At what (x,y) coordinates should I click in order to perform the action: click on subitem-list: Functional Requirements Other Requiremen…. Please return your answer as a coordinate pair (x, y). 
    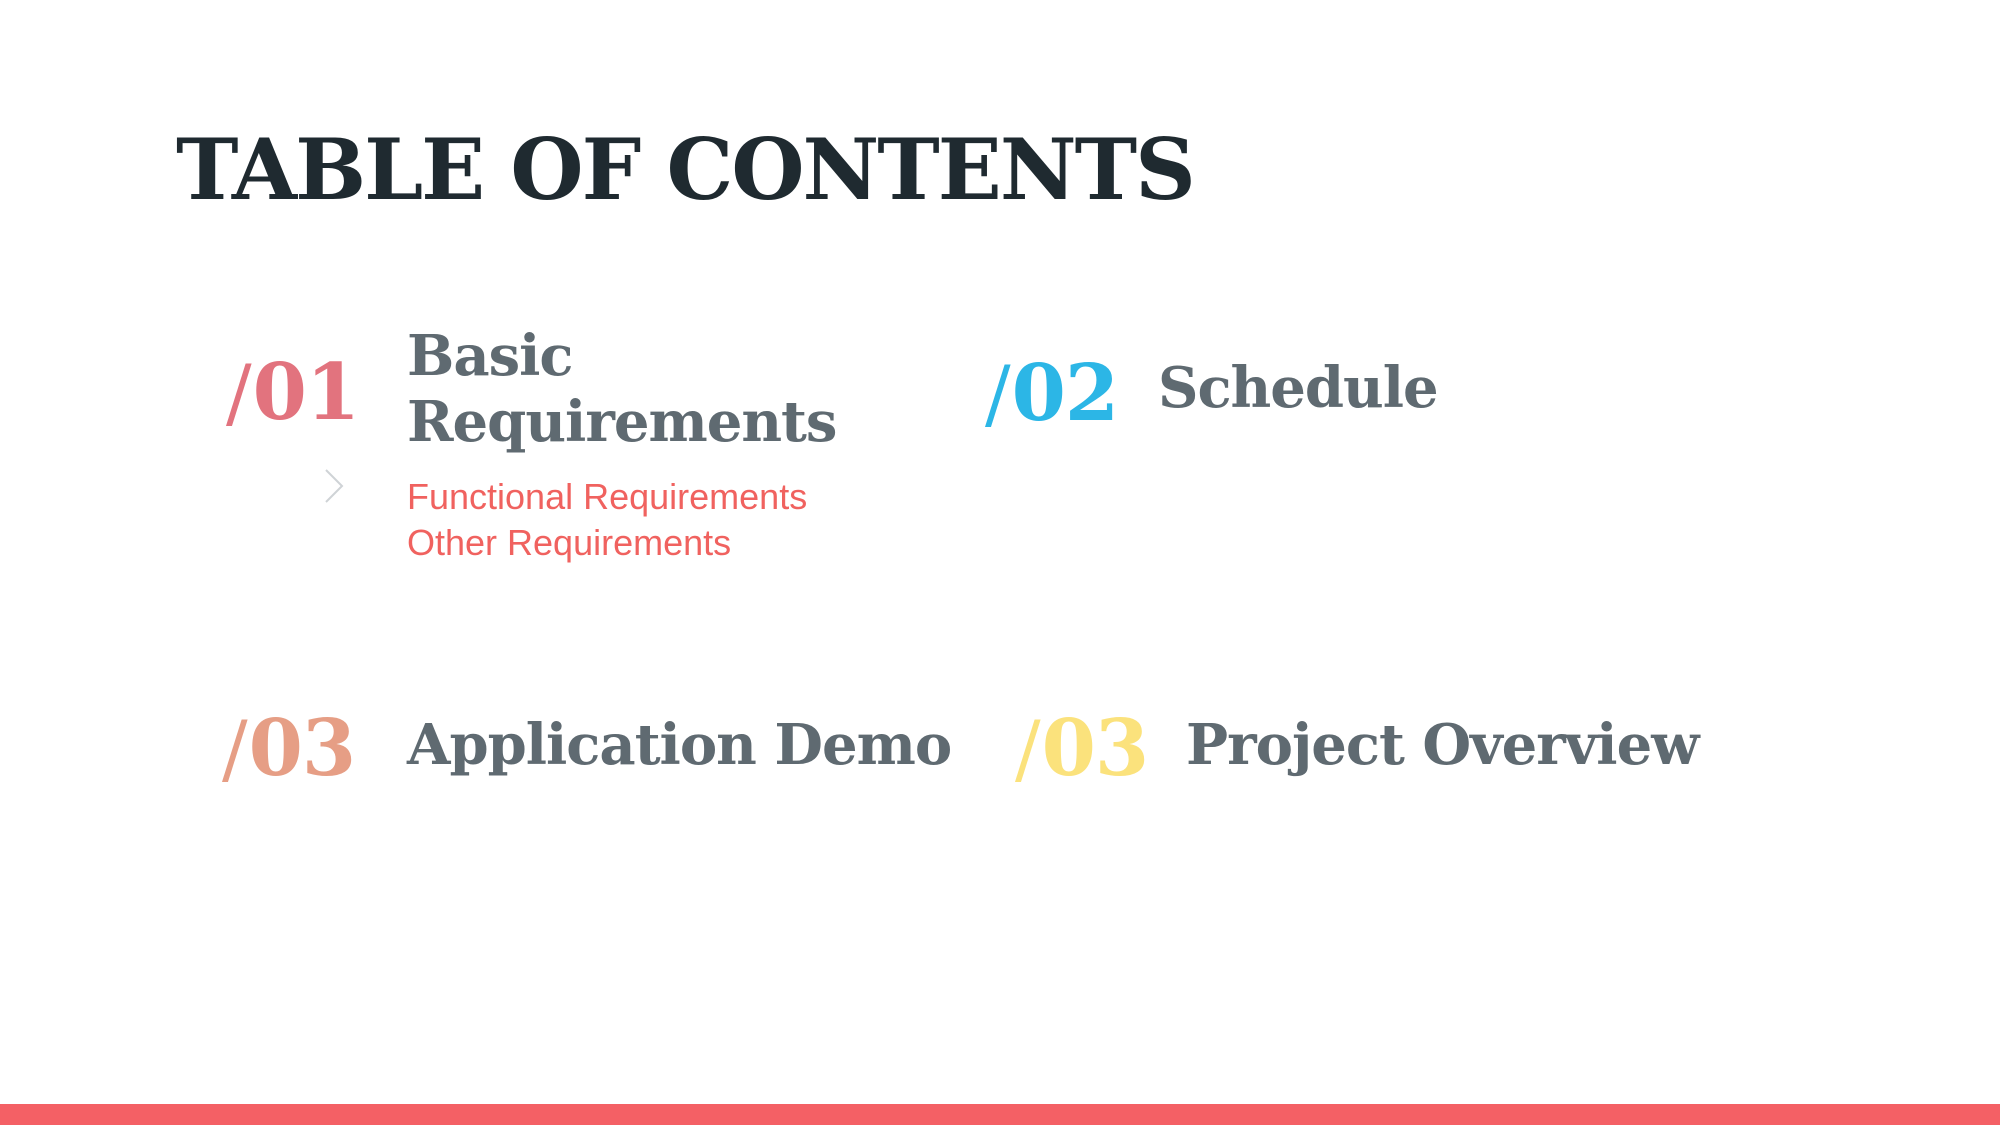
    Looking at the image, I should click on (607, 520).